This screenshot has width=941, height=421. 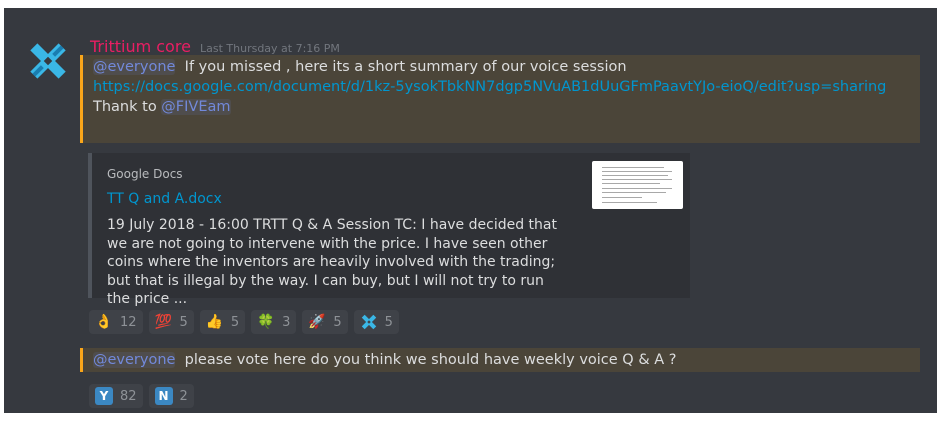 I want to click on avatar, so click(x=48, y=61).